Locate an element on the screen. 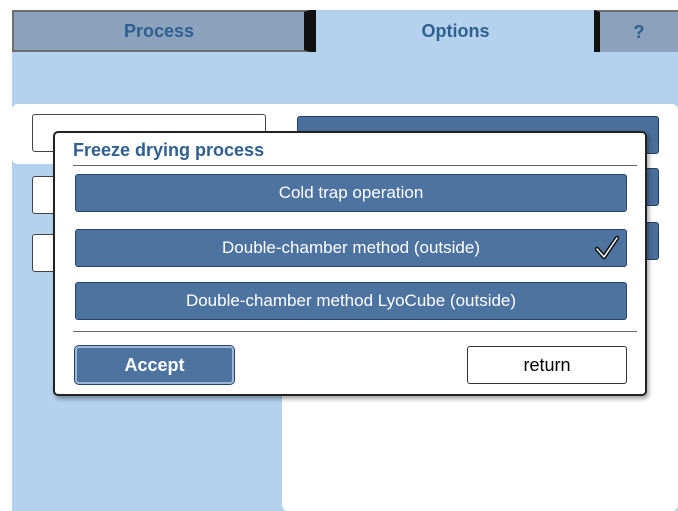 The height and width of the screenshot is (511, 678). options-divider is located at coordinates (355, 331).